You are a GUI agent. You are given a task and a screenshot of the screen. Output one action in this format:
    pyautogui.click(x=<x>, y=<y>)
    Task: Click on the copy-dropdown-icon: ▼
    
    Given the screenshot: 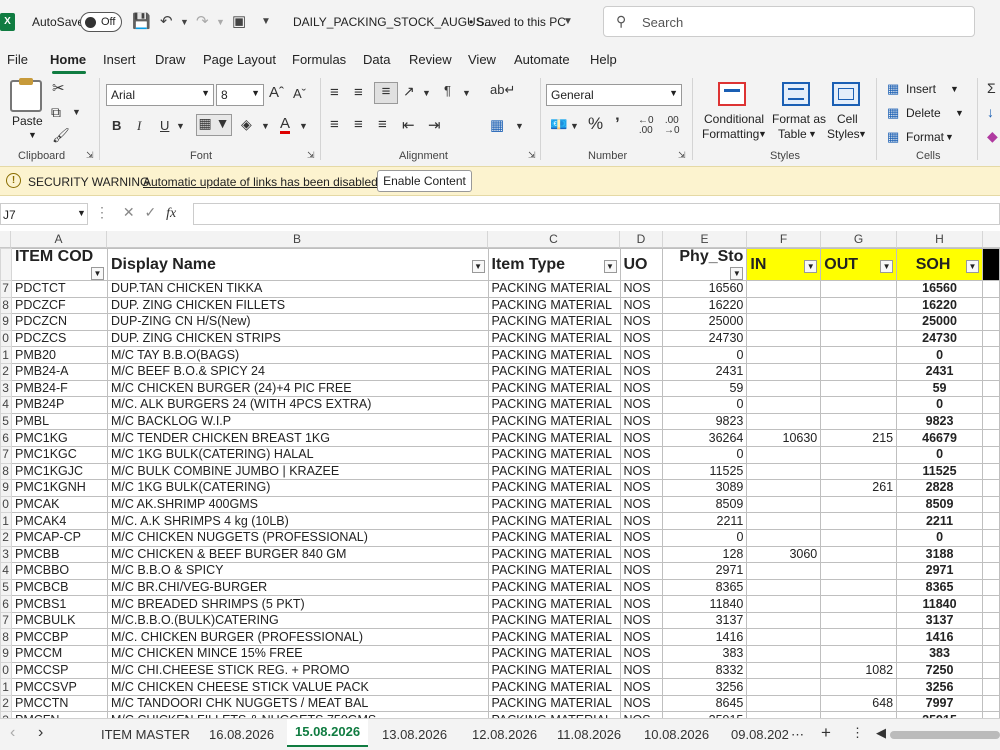 What is the action you would take?
    pyautogui.click(x=76, y=112)
    